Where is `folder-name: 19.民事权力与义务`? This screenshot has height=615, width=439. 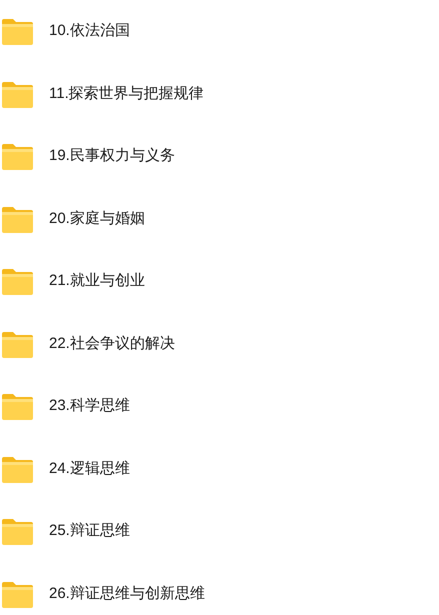
folder-name: 19.民事权力与义务 is located at coordinates (112, 156).